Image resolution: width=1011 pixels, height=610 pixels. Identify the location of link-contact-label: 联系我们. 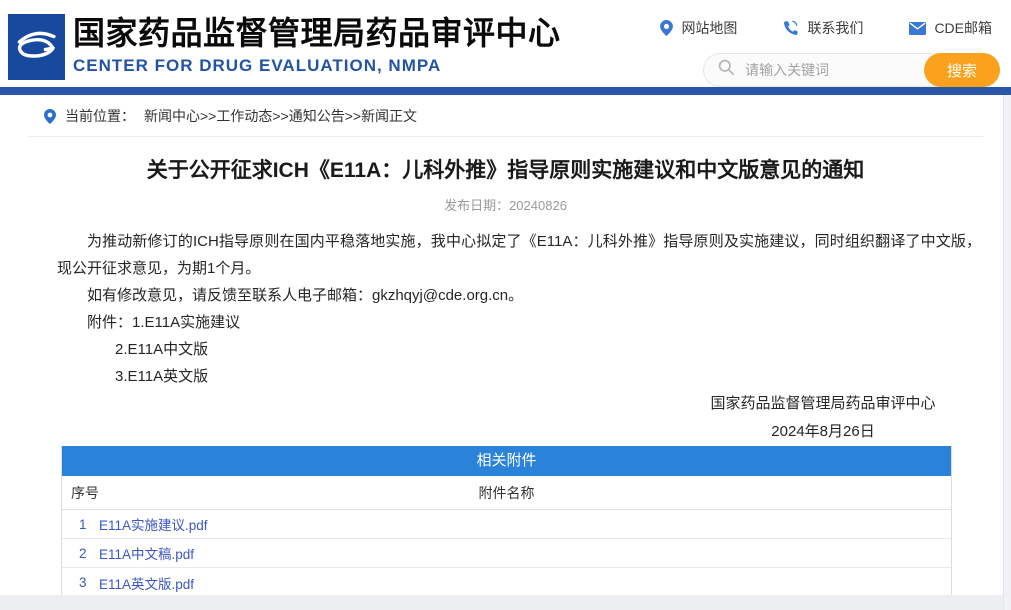
(835, 28).